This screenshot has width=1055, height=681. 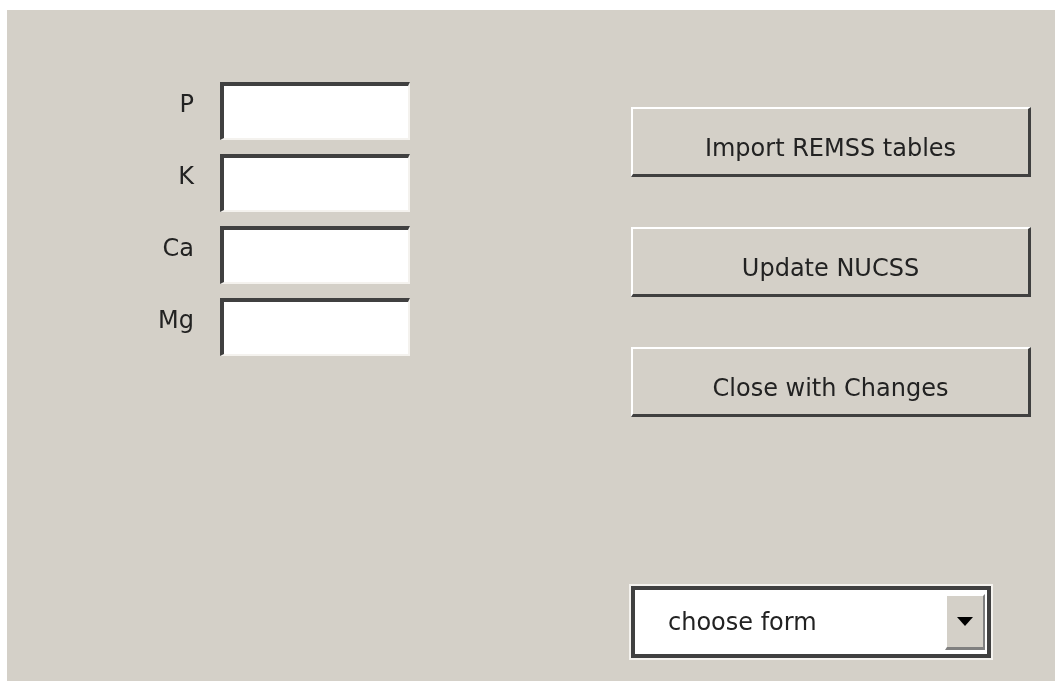 I want to click on action-button: Import REMSS tables, so click(x=831, y=142).